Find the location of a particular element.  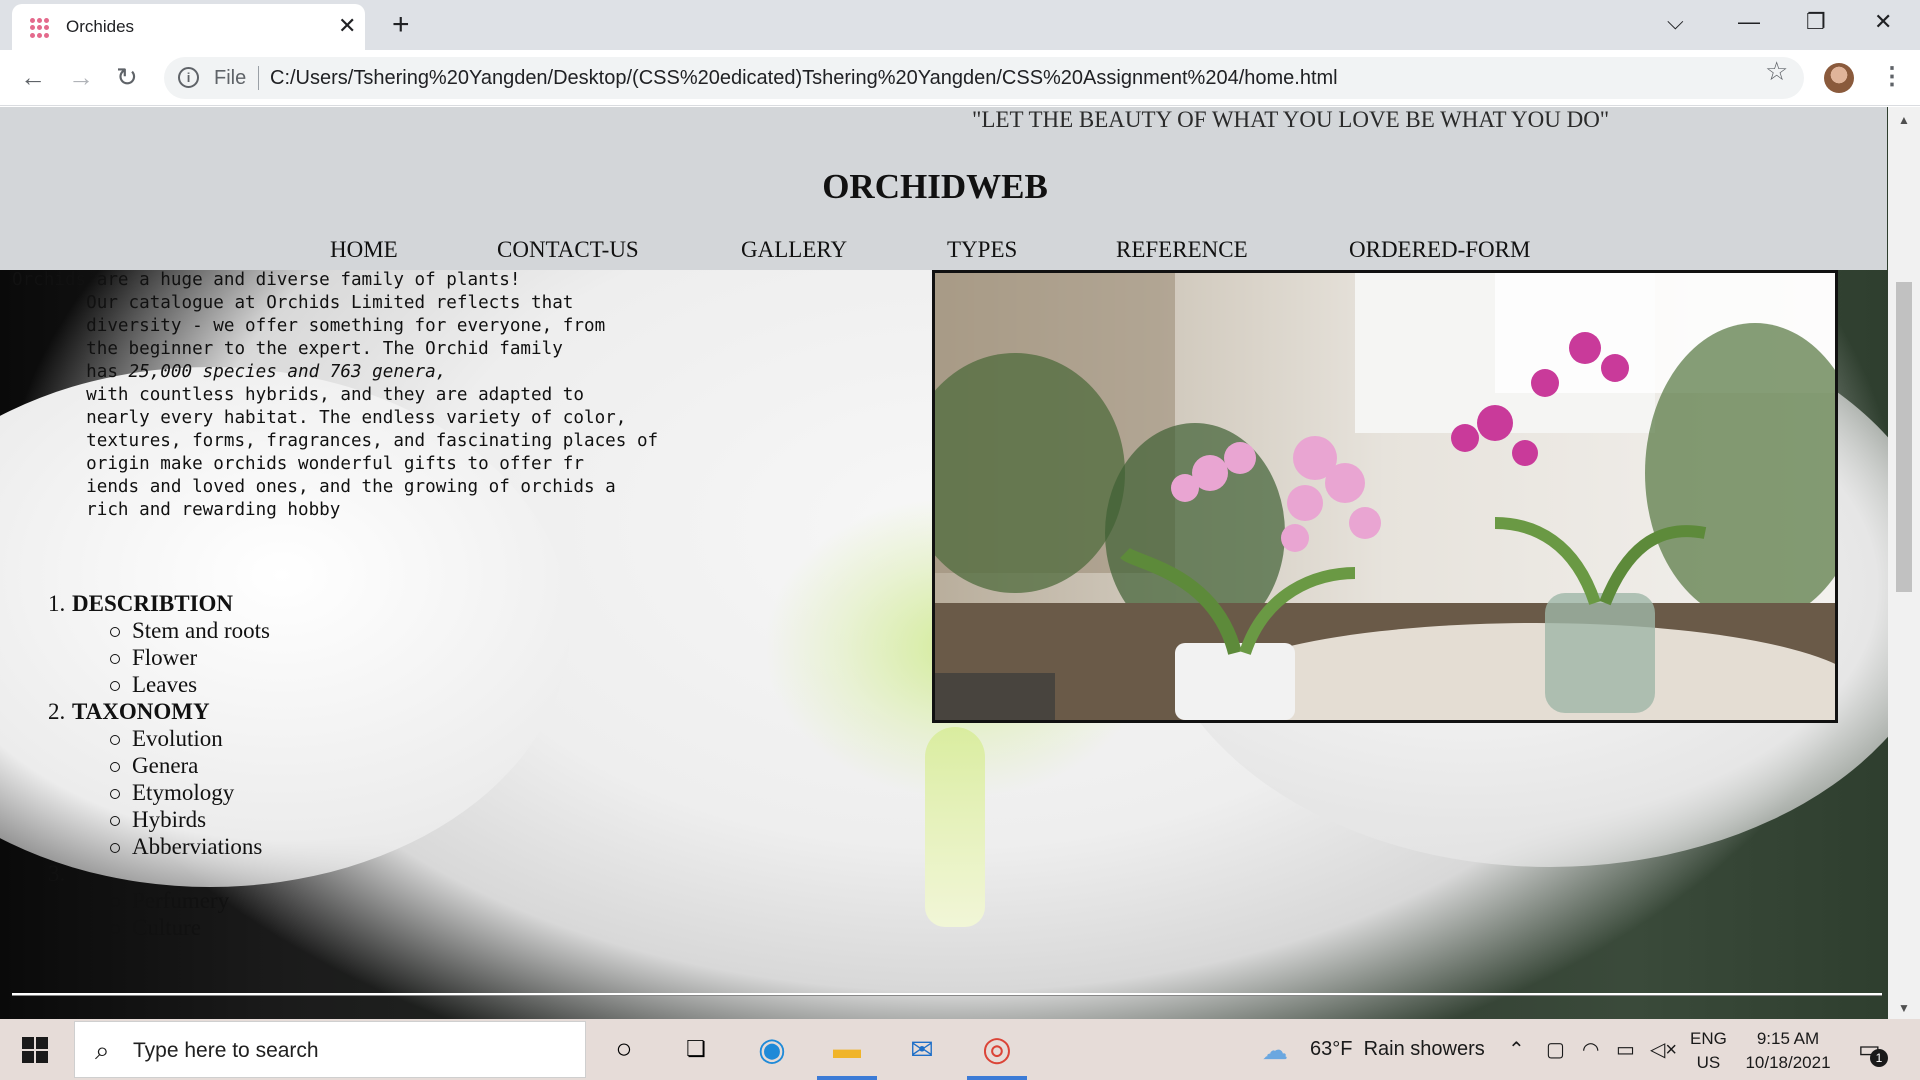

info-icon: i is located at coordinates (188, 77).